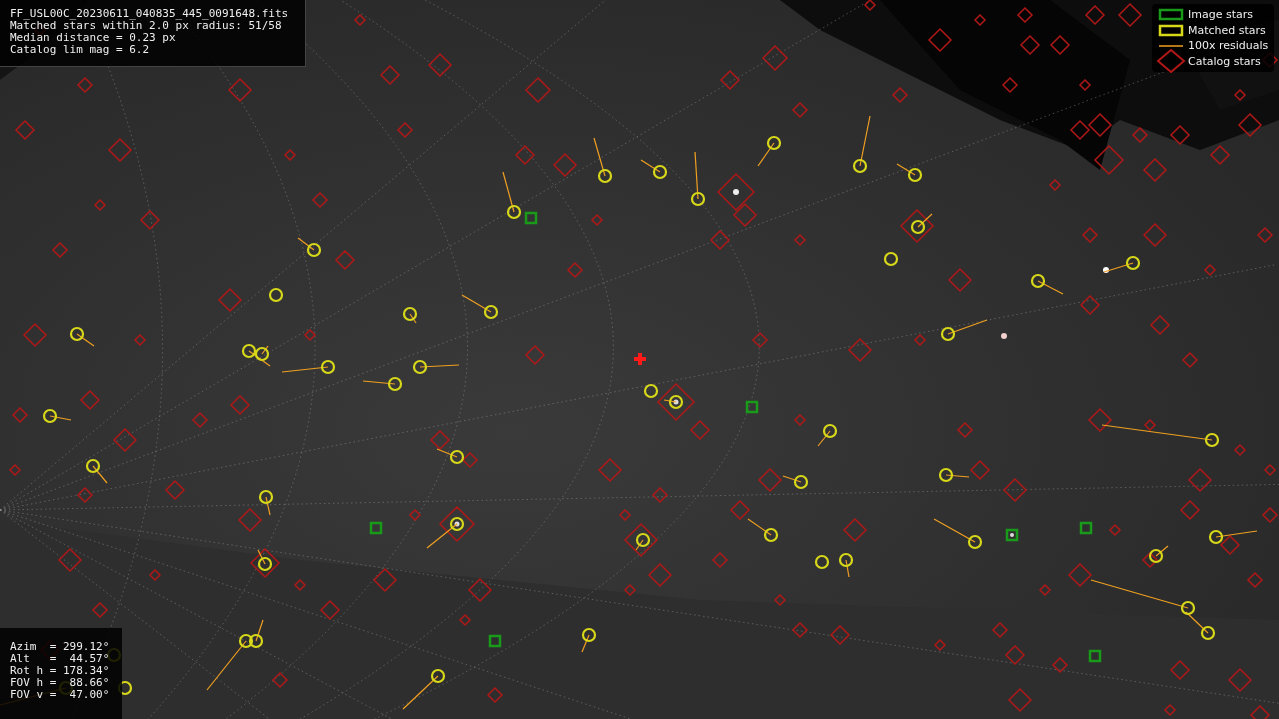  What do you see at coordinates (60, 695) in the screenshot?
I see `pointing-text: FOV v = 47.00°` at bounding box center [60, 695].